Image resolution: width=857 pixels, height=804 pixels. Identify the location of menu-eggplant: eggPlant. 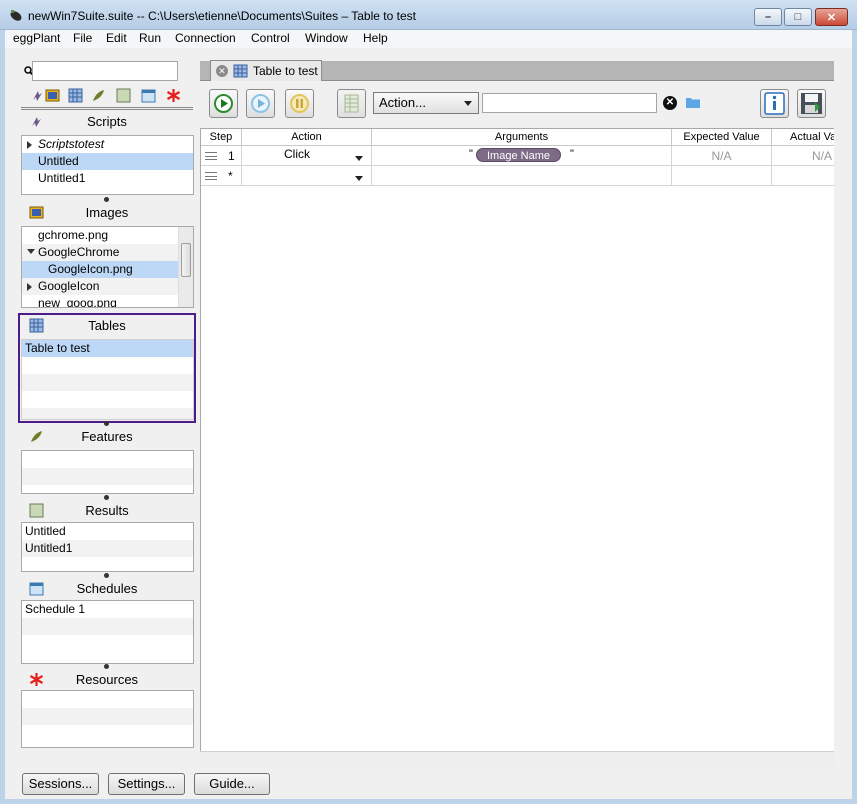
(36, 38).